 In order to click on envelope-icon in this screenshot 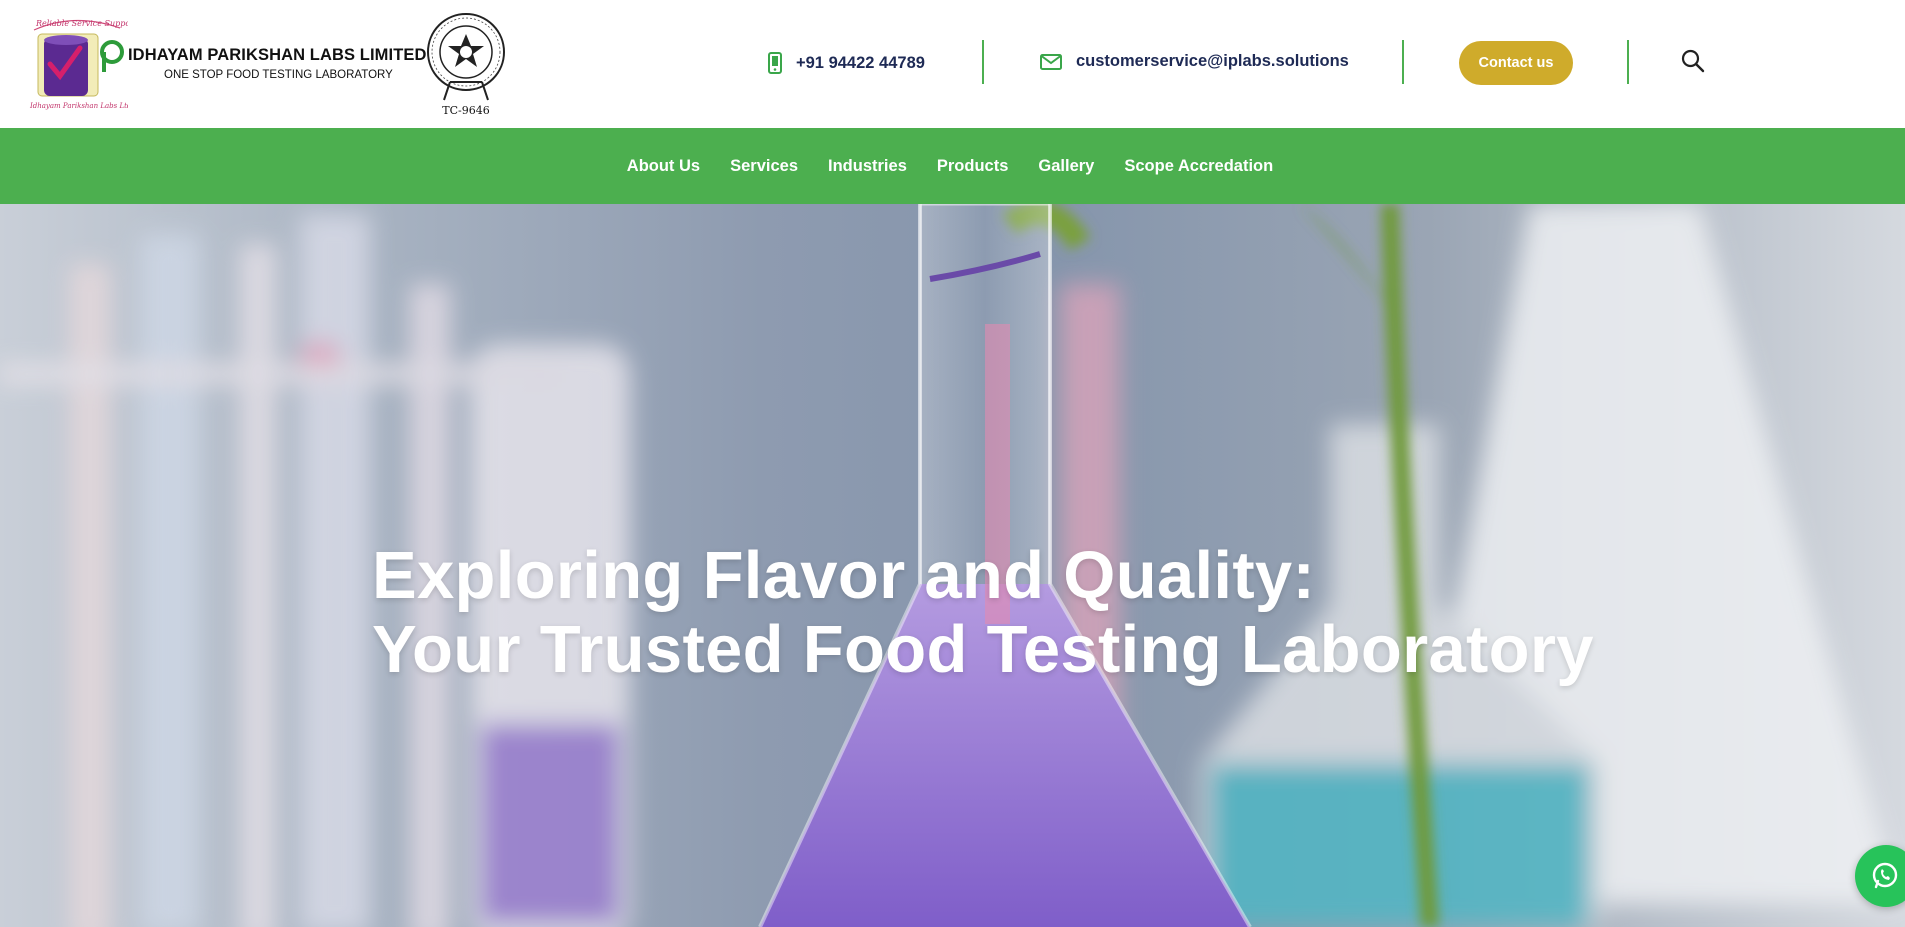, I will do `click(1051, 61)`.